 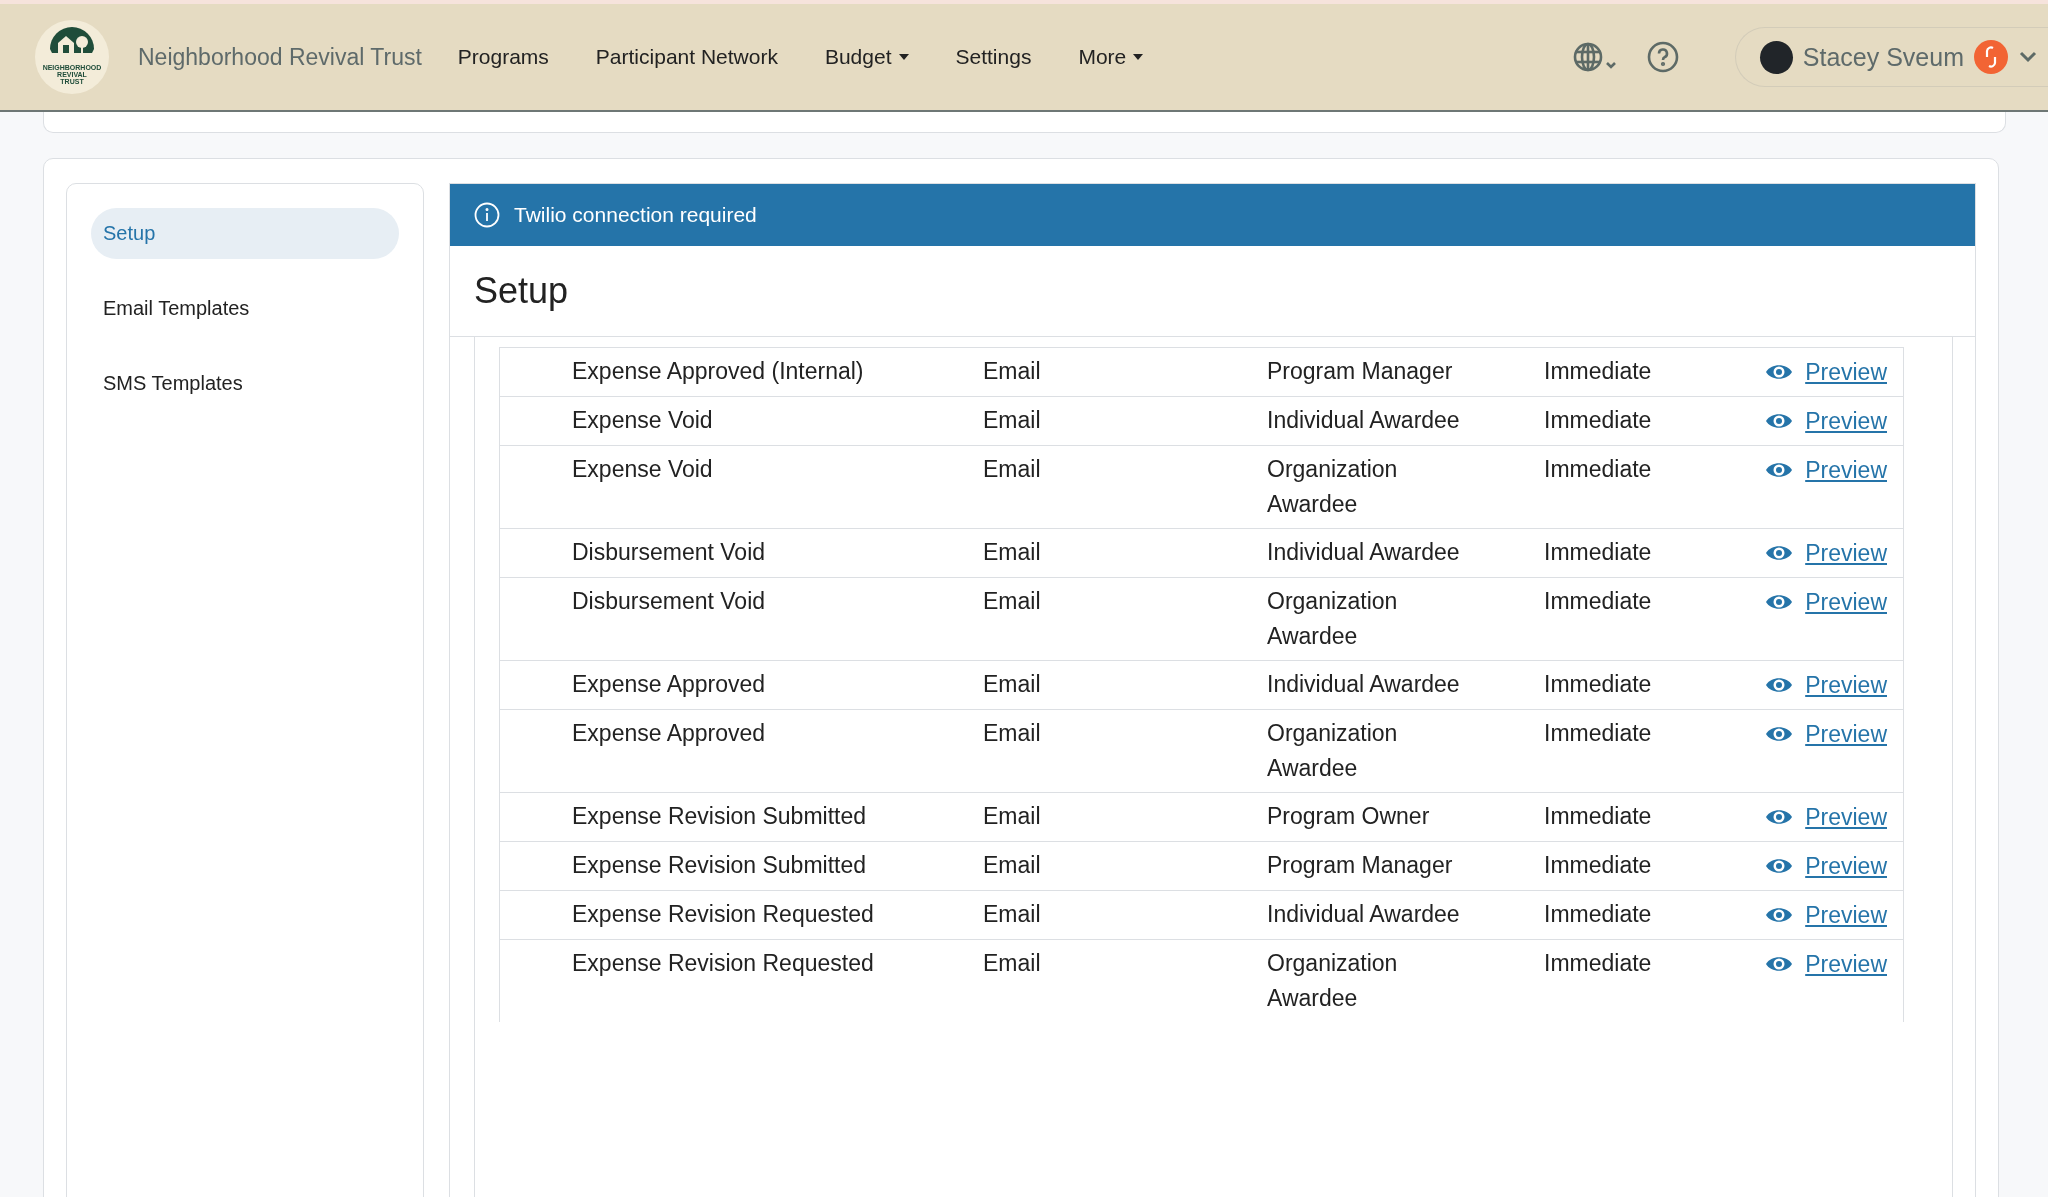 I want to click on nav-link: Budget, so click(x=866, y=57).